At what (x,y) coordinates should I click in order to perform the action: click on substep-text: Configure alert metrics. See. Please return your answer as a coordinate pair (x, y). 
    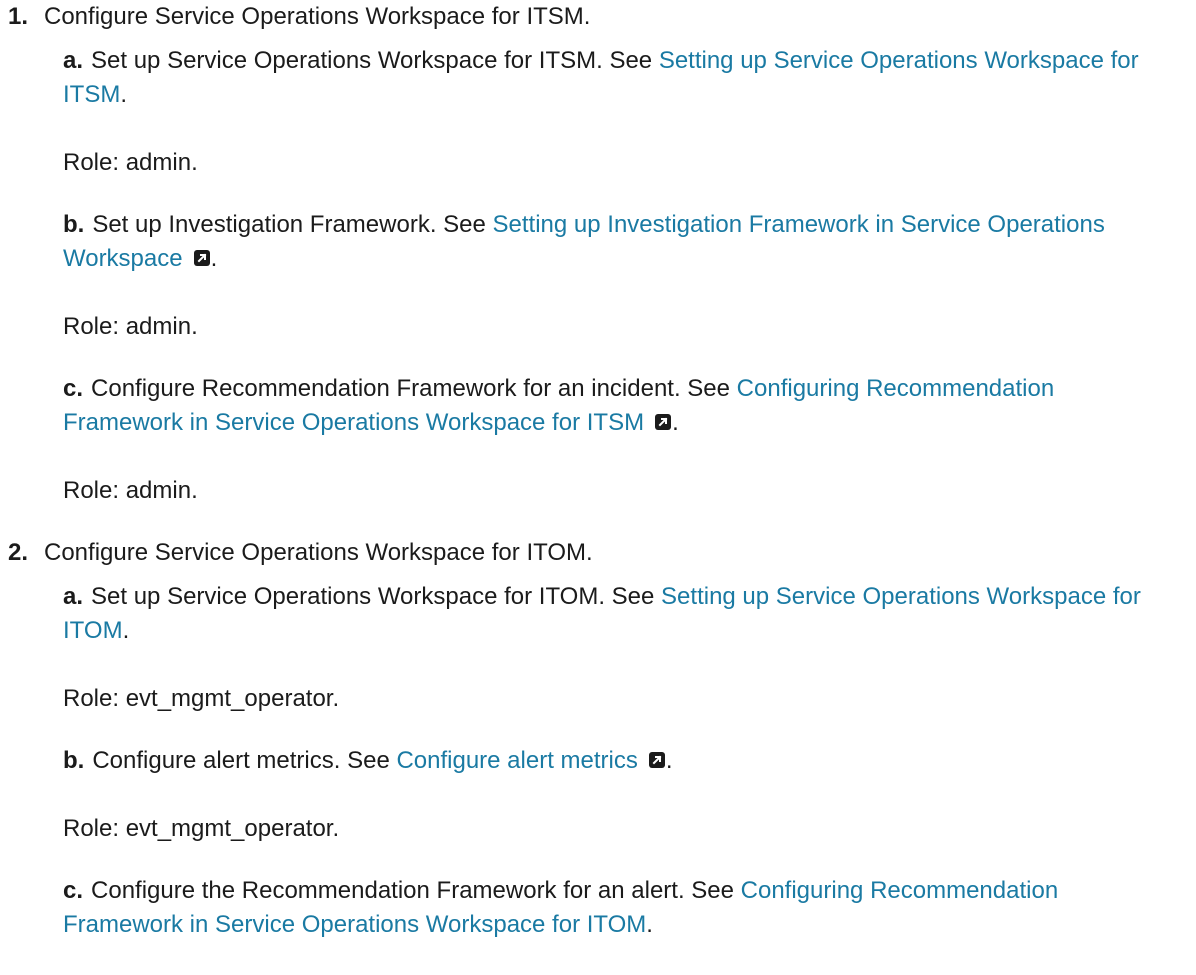
    Looking at the image, I should click on (244, 760).